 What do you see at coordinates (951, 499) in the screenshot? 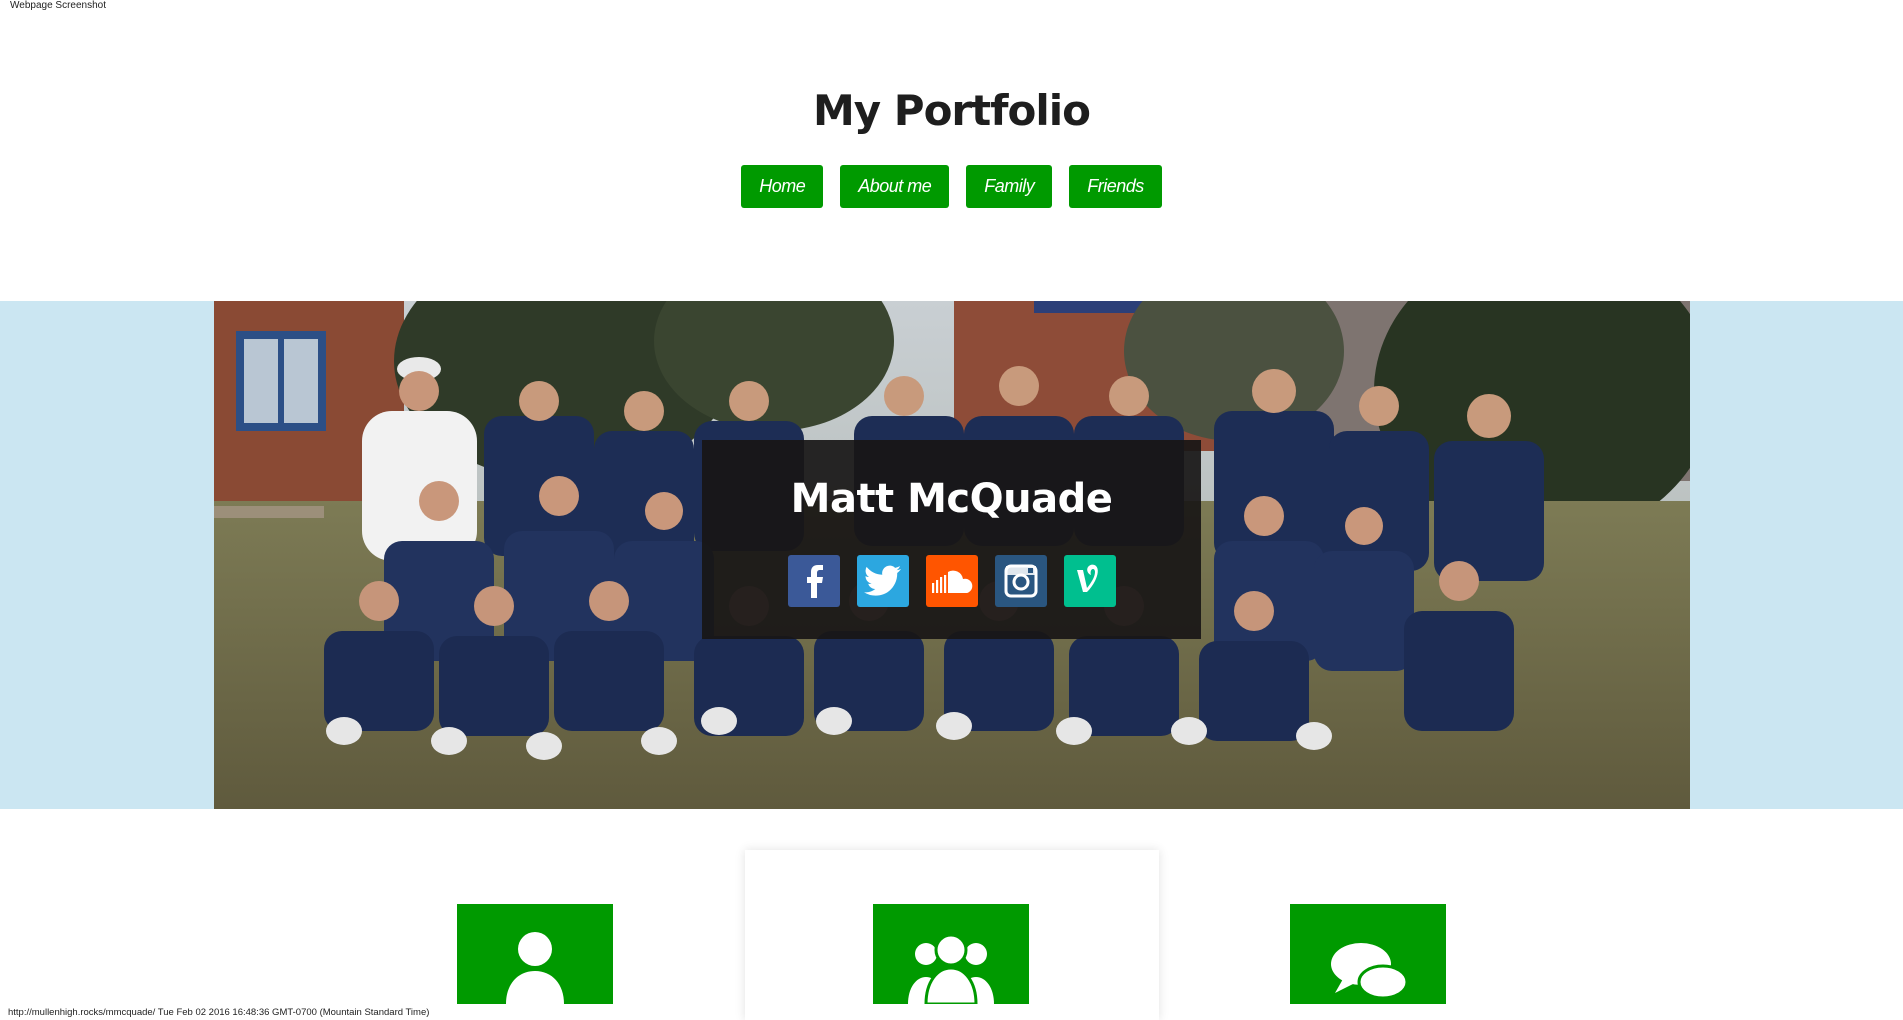
I see `profile-name: Matt McQuade` at bounding box center [951, 499].